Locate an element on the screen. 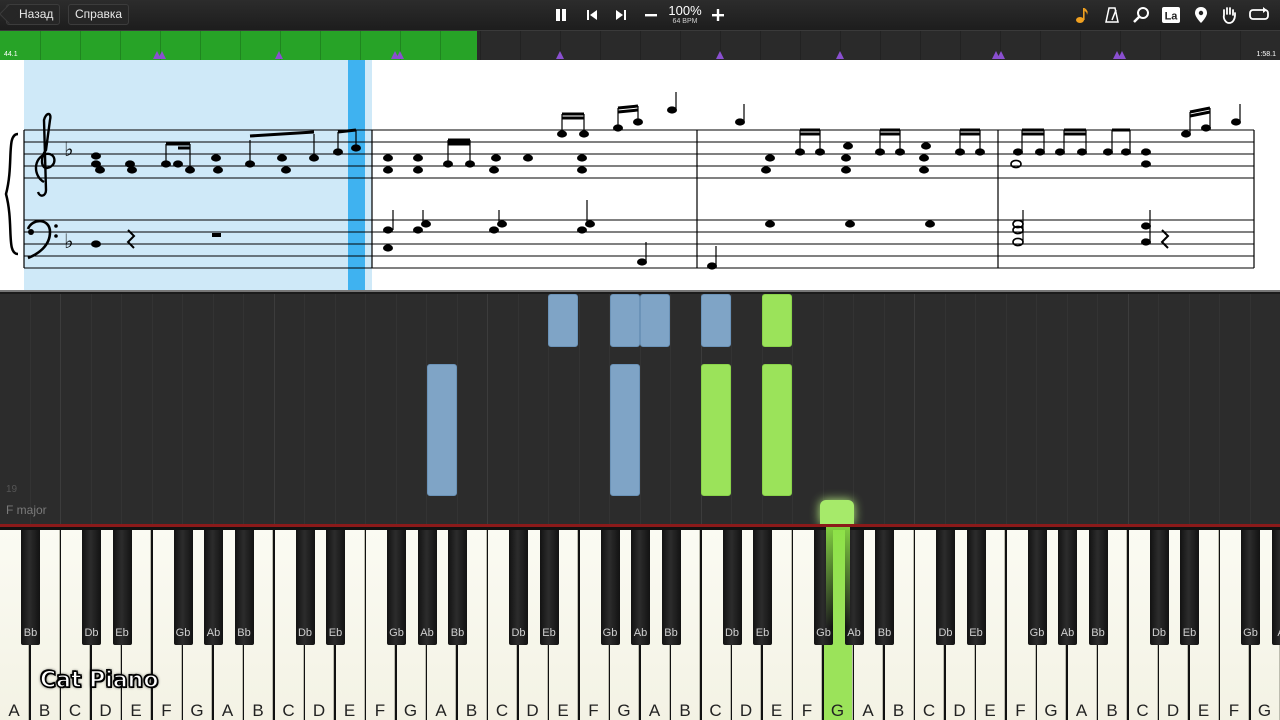 This screenshot has height=720, width=1280. magnifier-icon is located at coordinates (1141, 15).